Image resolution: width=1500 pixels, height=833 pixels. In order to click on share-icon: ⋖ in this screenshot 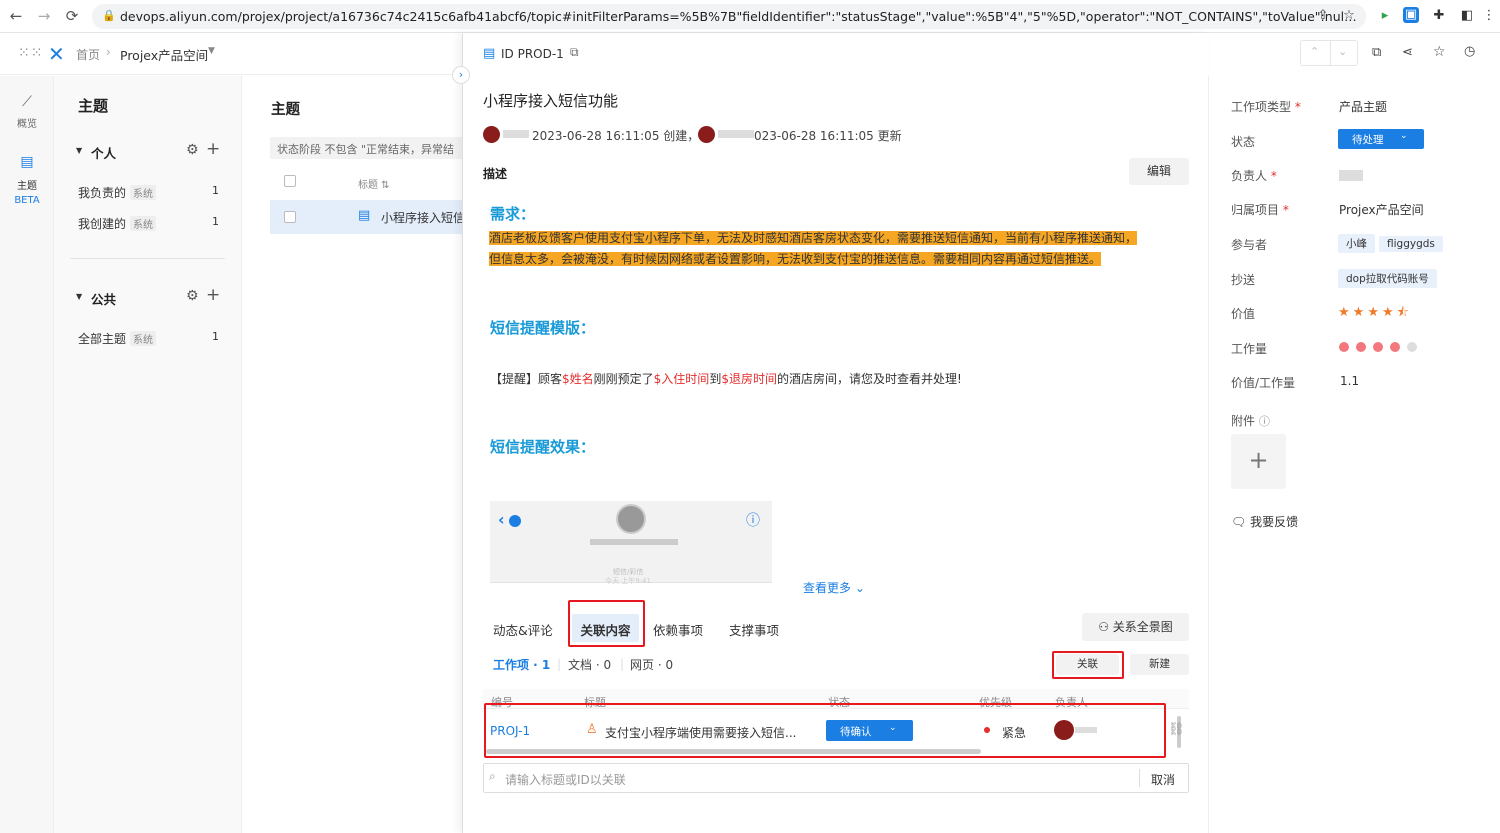, I will do `click(1407, 52)`.